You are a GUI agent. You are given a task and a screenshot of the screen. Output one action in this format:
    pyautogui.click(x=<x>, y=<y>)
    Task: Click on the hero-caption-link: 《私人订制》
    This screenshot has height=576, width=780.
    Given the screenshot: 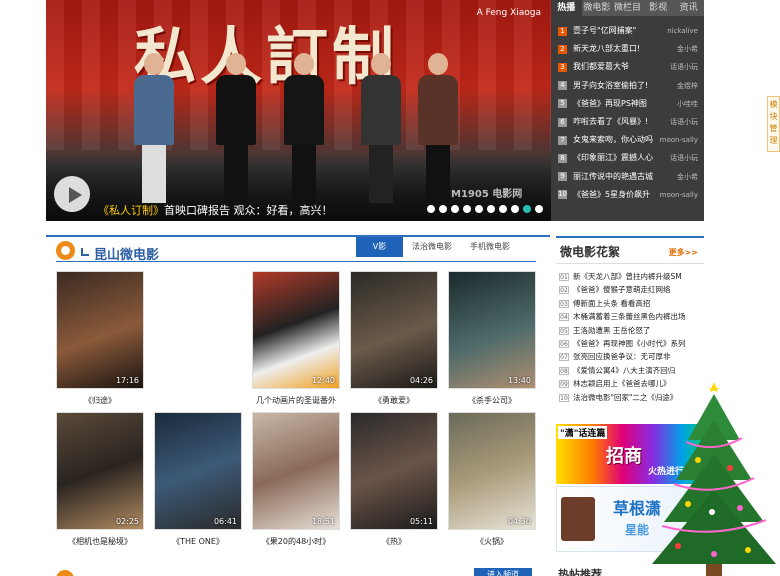 What is the action you would take?
    pyautogui.click(x=131, y=210)
    